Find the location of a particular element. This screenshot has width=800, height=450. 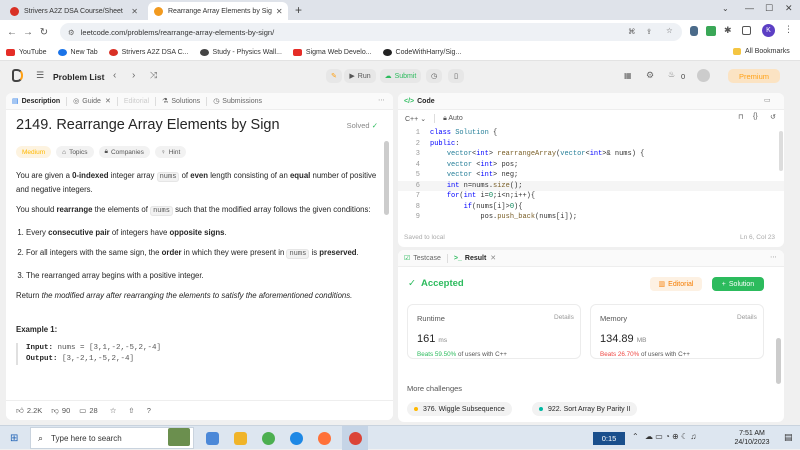

bookmark-new-tab: New Tab is located at coordinates (77, 52).